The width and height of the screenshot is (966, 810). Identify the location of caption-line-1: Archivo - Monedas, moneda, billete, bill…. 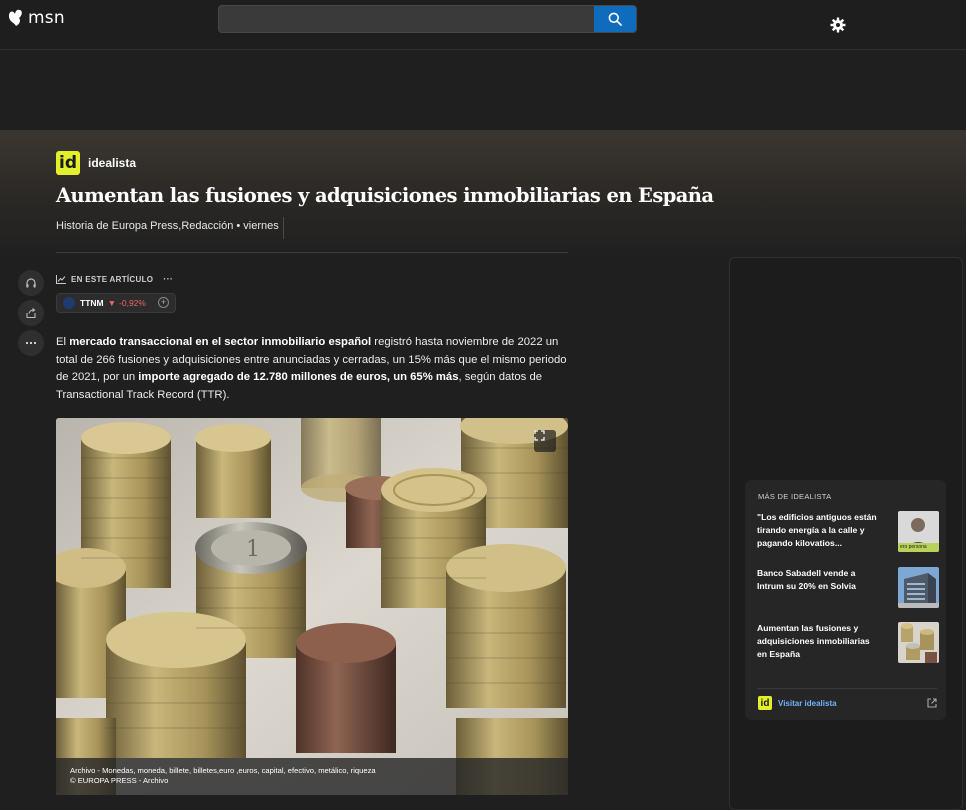
(223, 770).